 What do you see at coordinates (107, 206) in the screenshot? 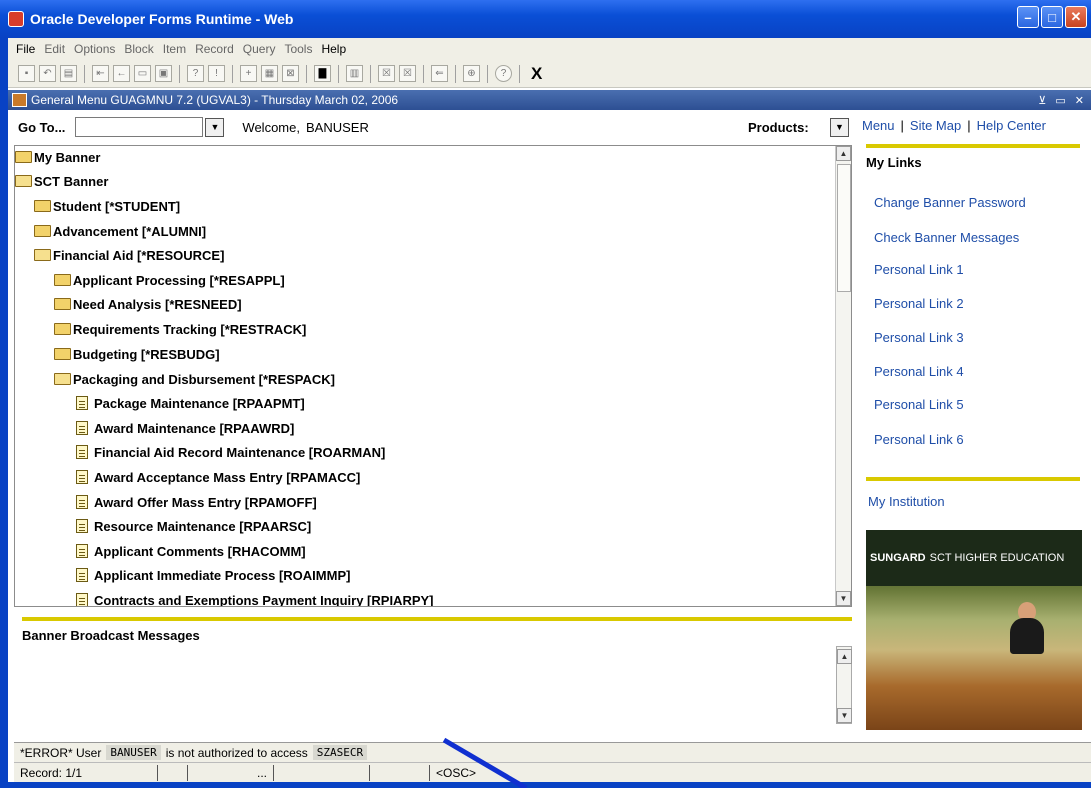
I see `tree-node: Student [*STUDENT]` at bounding box center [107, 206].